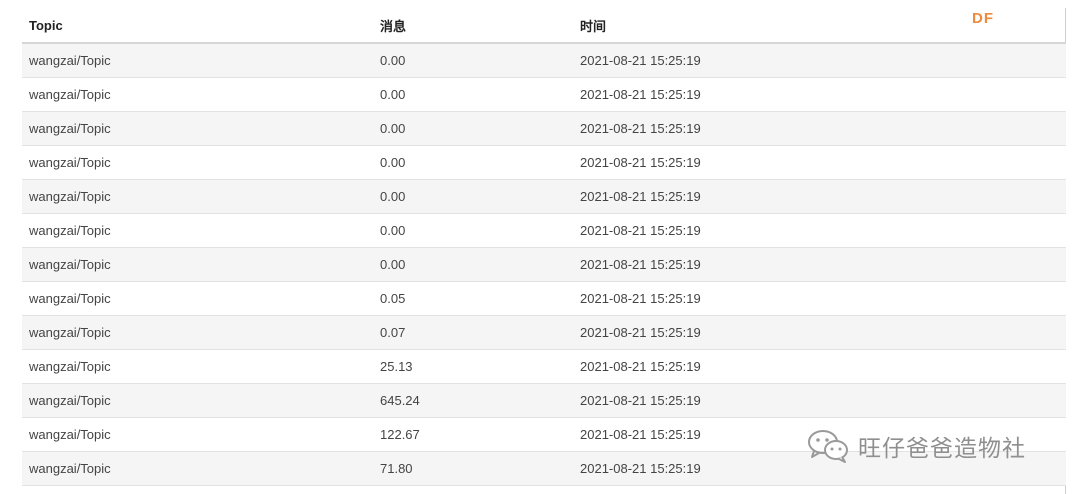 The height and width of the screenshot is (494, 1080). What do you see at coordinates (473, 400) in the screenshot?
I see `cell-message: 645.24` at bounding box center [473, 400].